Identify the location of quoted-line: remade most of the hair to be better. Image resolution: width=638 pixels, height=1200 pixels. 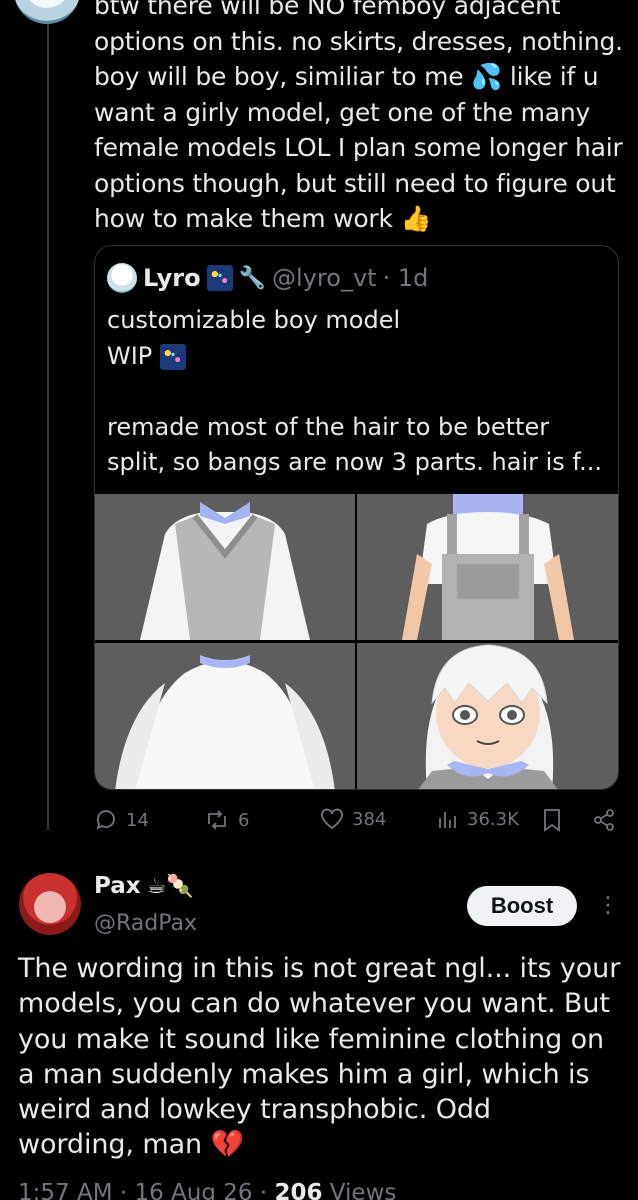
(328, 426).